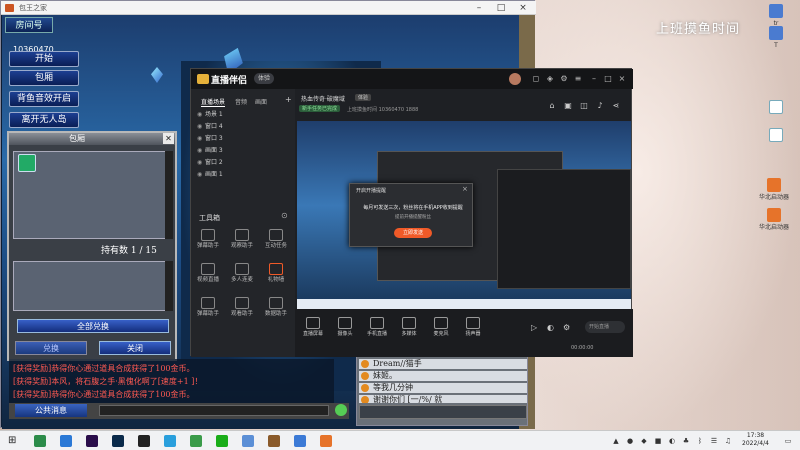 Image resolution: width=800 pixels, height=450 pixels. Describe the element at coordinates (284, 215) in the screenshot. I see `toolbox-settings-icon: ⊙` at that location.